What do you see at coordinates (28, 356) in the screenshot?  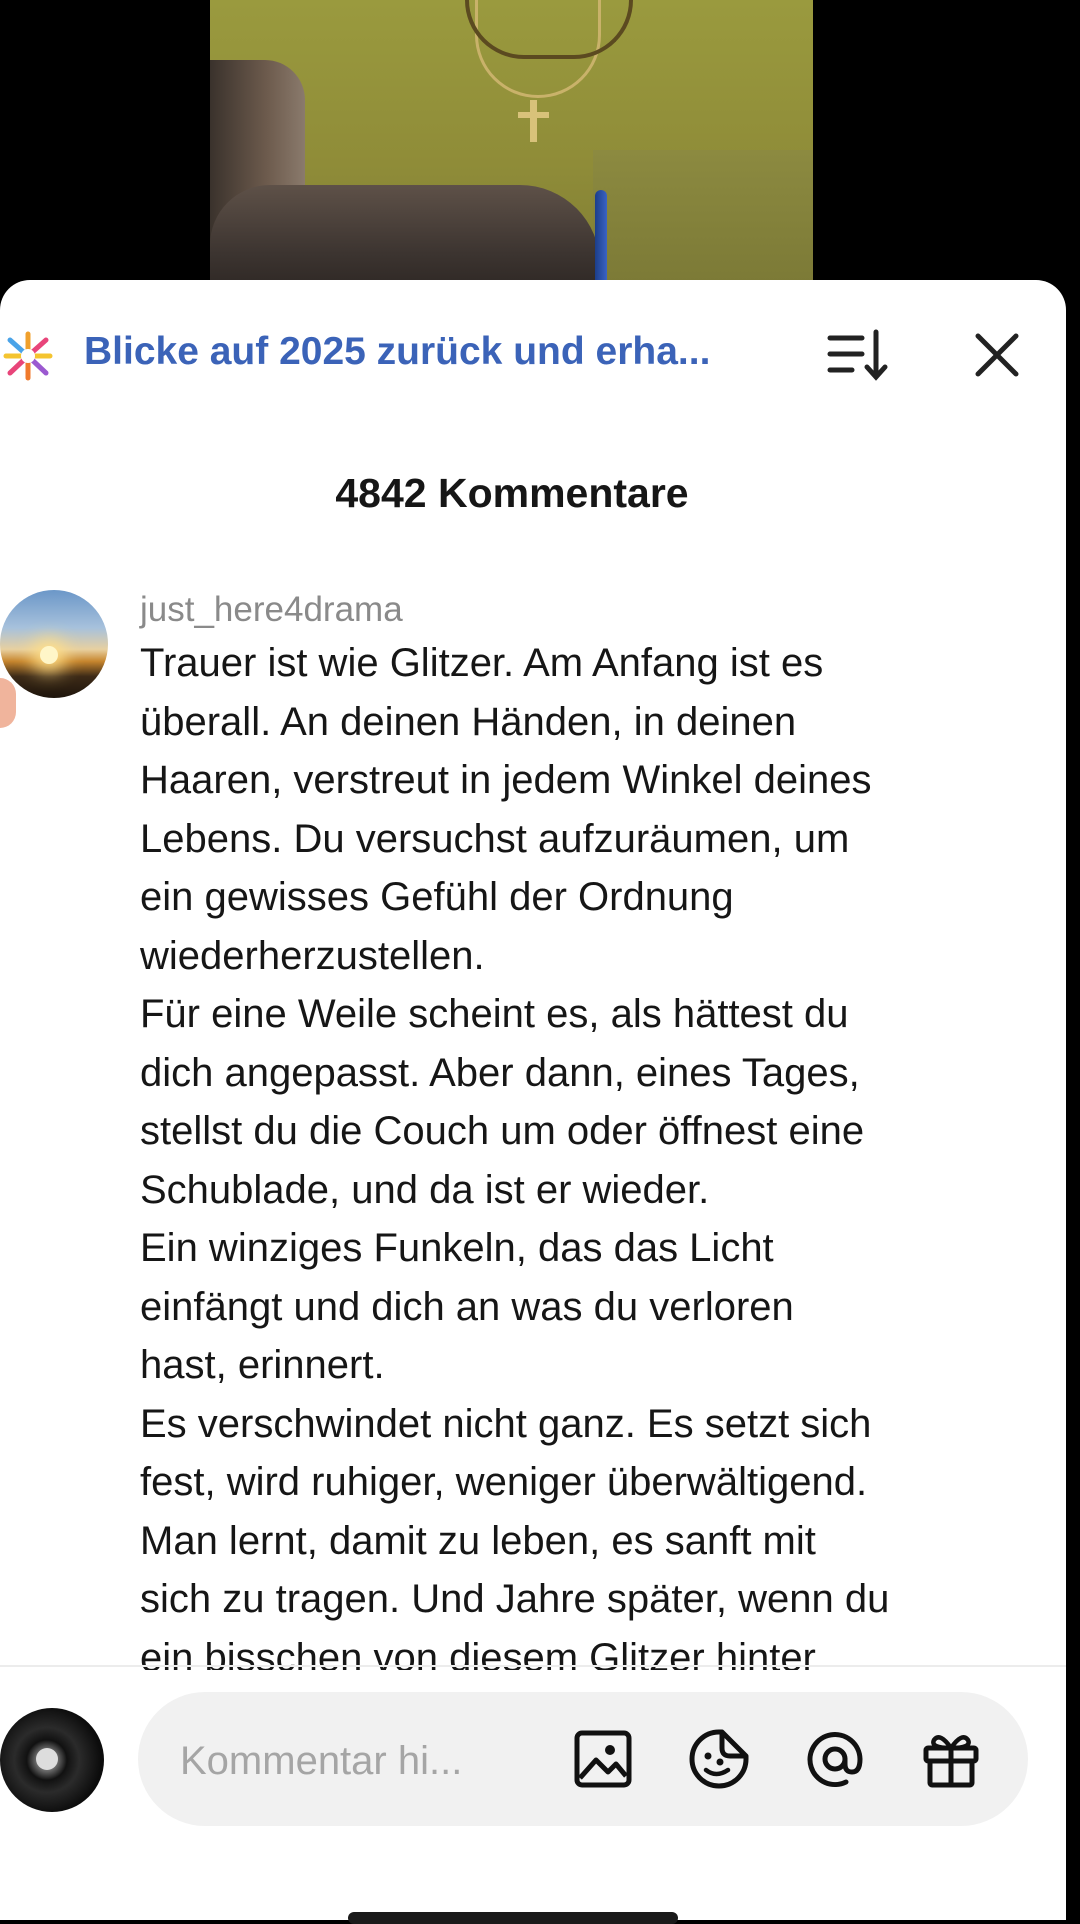 I see `confetti-burst-icon` at bounding box center [28, 356].